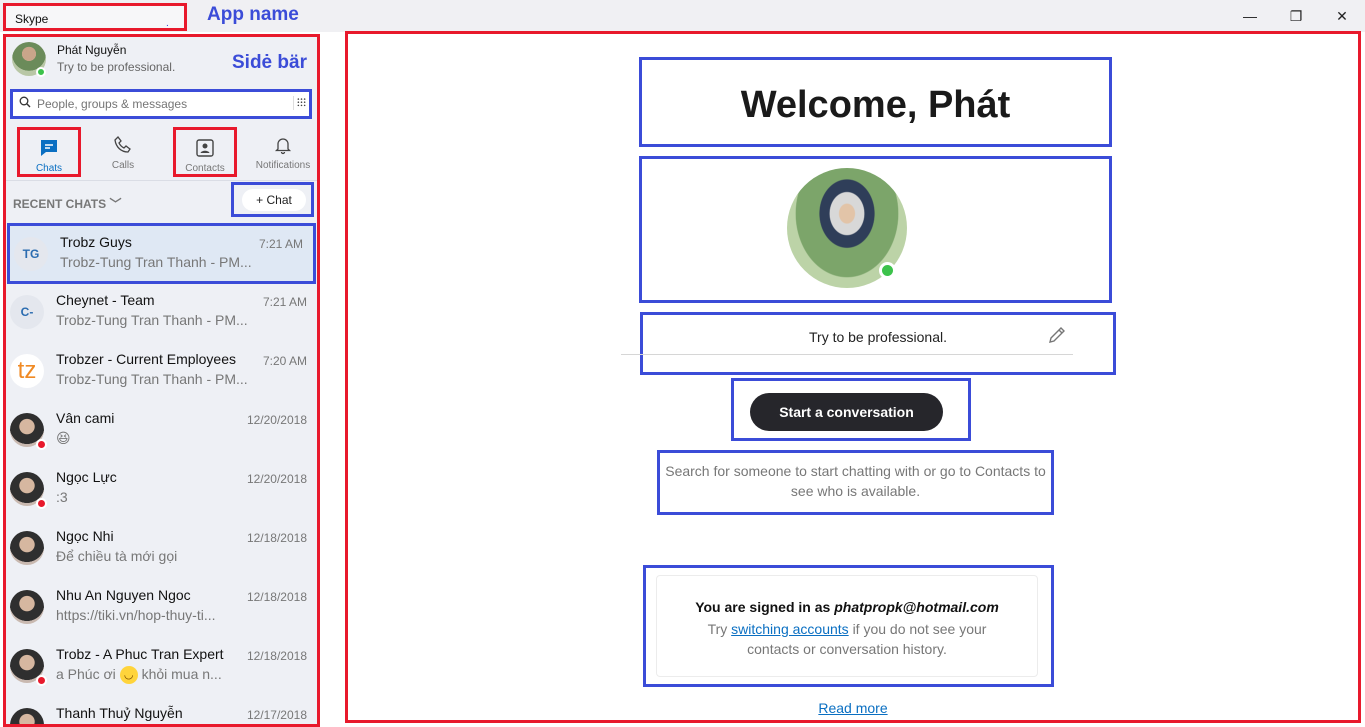  Describe the element at coordinates (717, 629) in the screenshot. I see `try-text: Try` at that location.